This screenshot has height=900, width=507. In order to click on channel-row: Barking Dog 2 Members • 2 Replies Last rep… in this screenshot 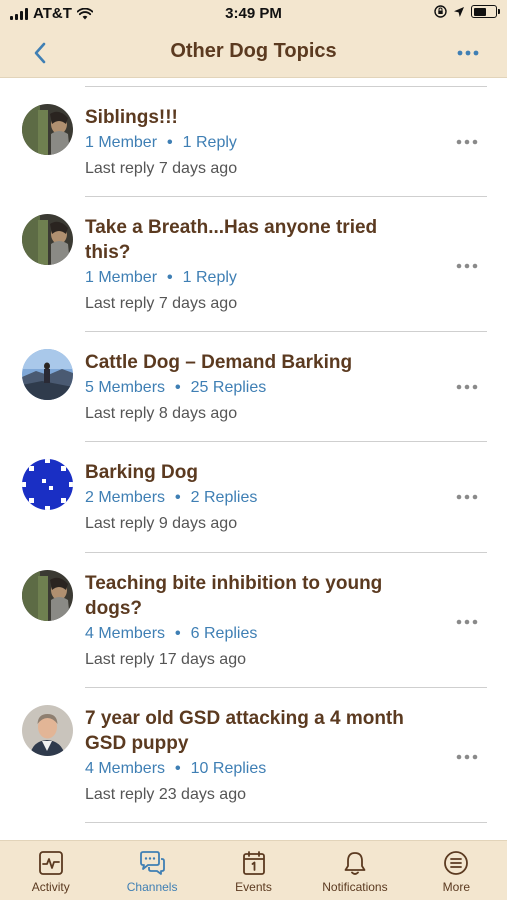, I will do `click(253, 497)`.